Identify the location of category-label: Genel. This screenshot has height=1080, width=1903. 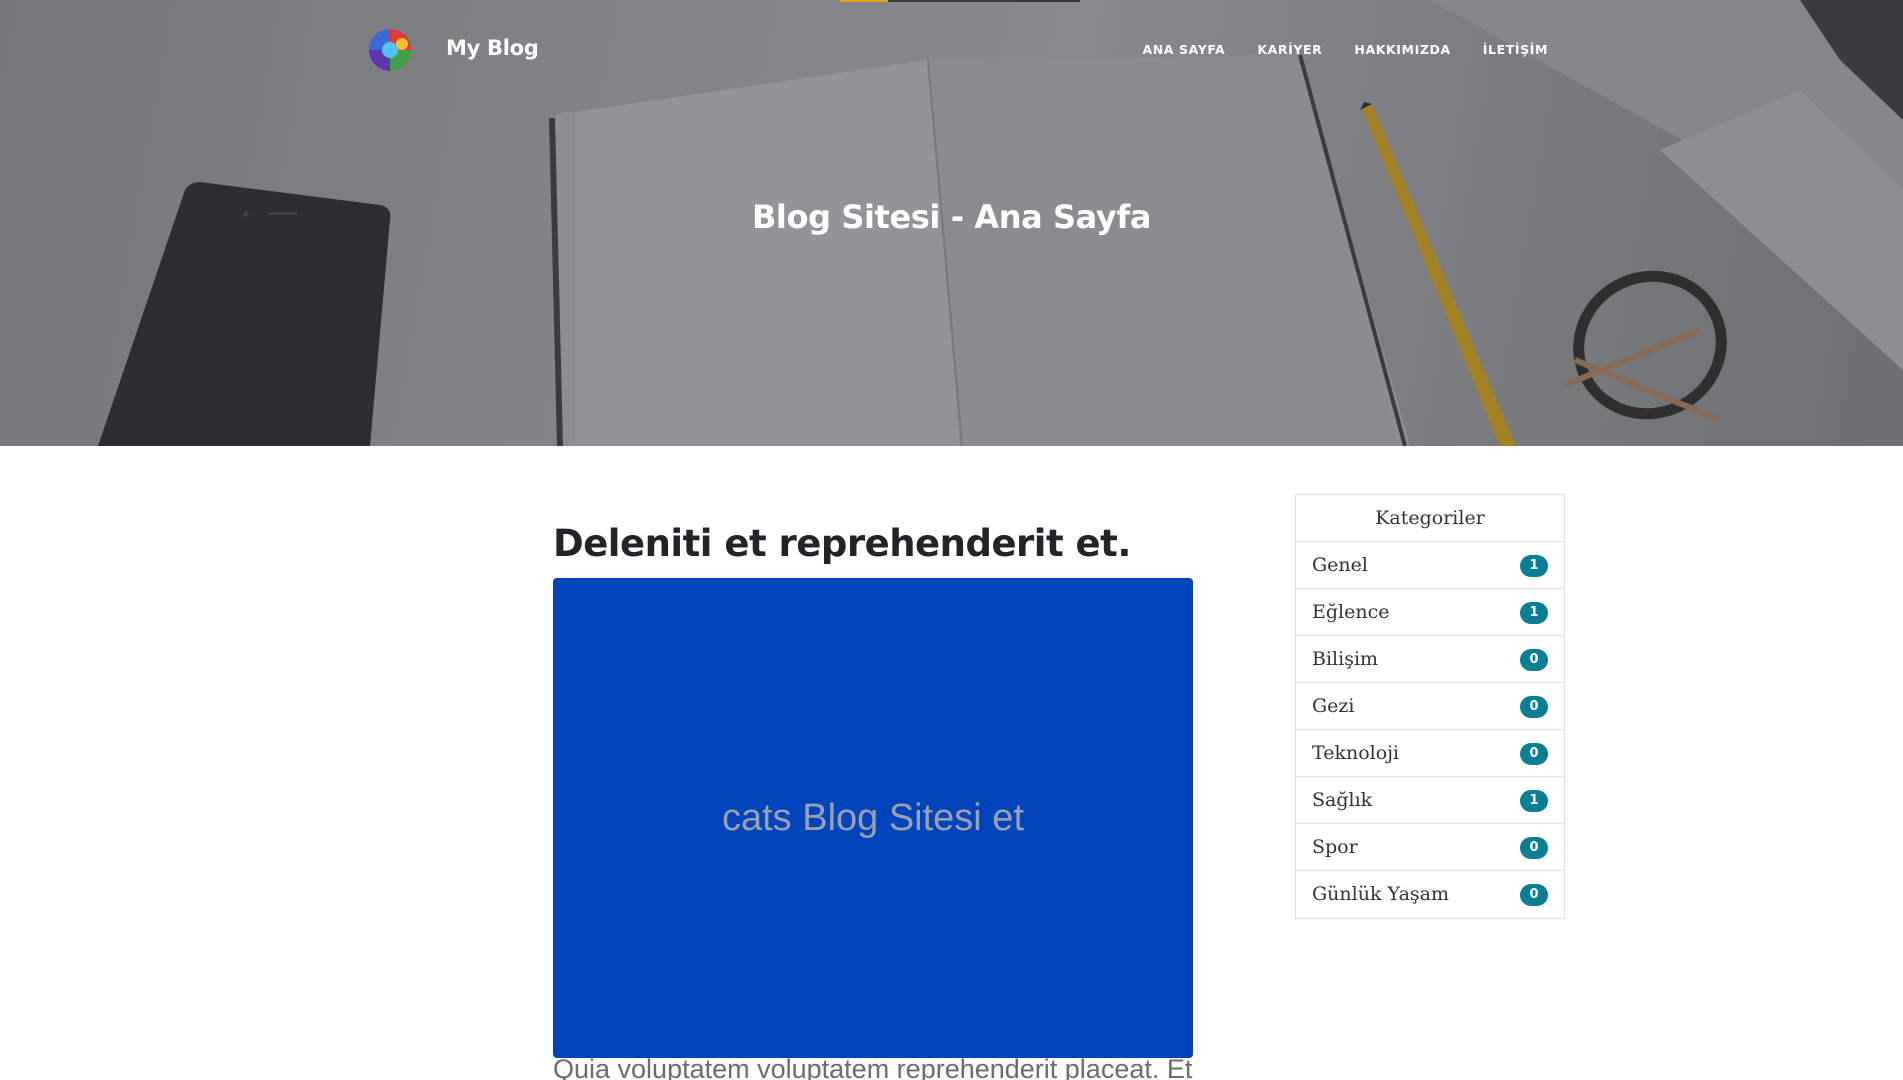
(1340, 565).